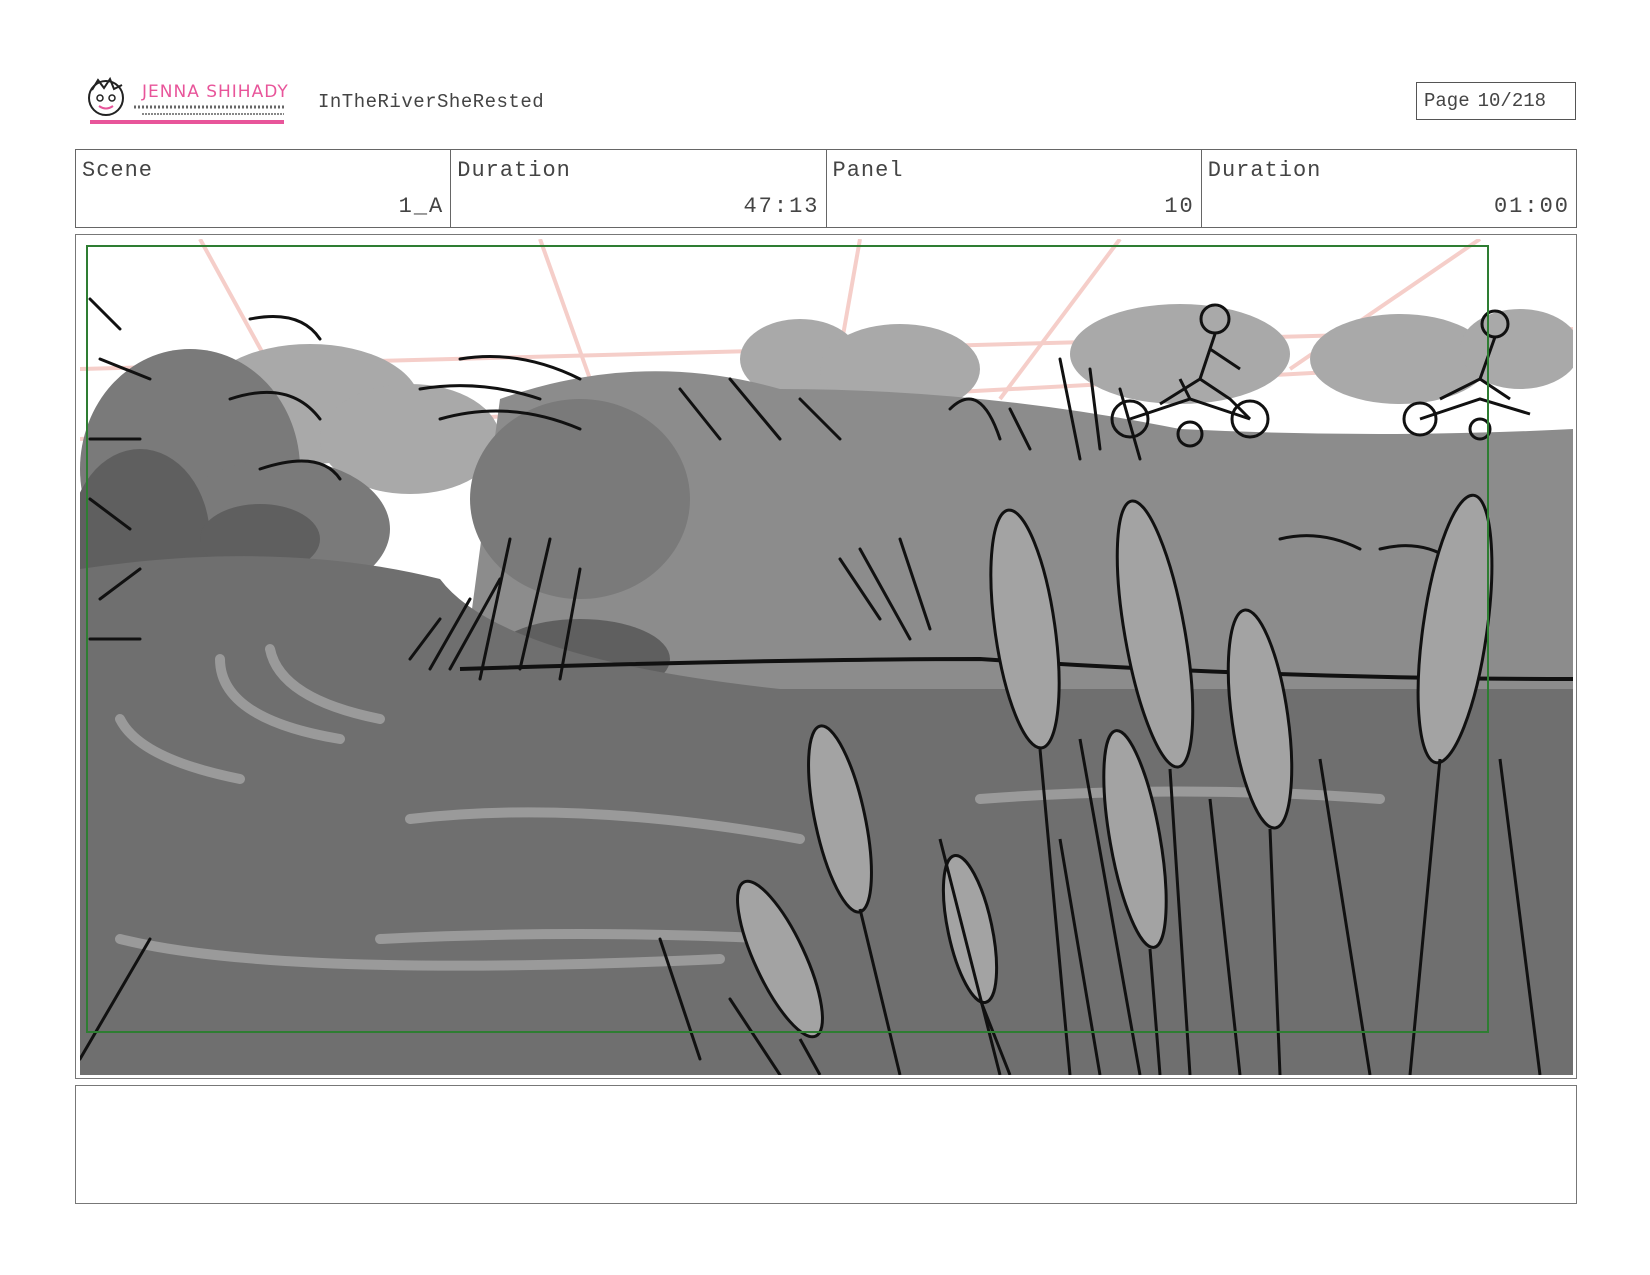 The width and height of the screenshot is (1650, 1275). I want to click on scene-duration-label: Duration, so click(514, 170).